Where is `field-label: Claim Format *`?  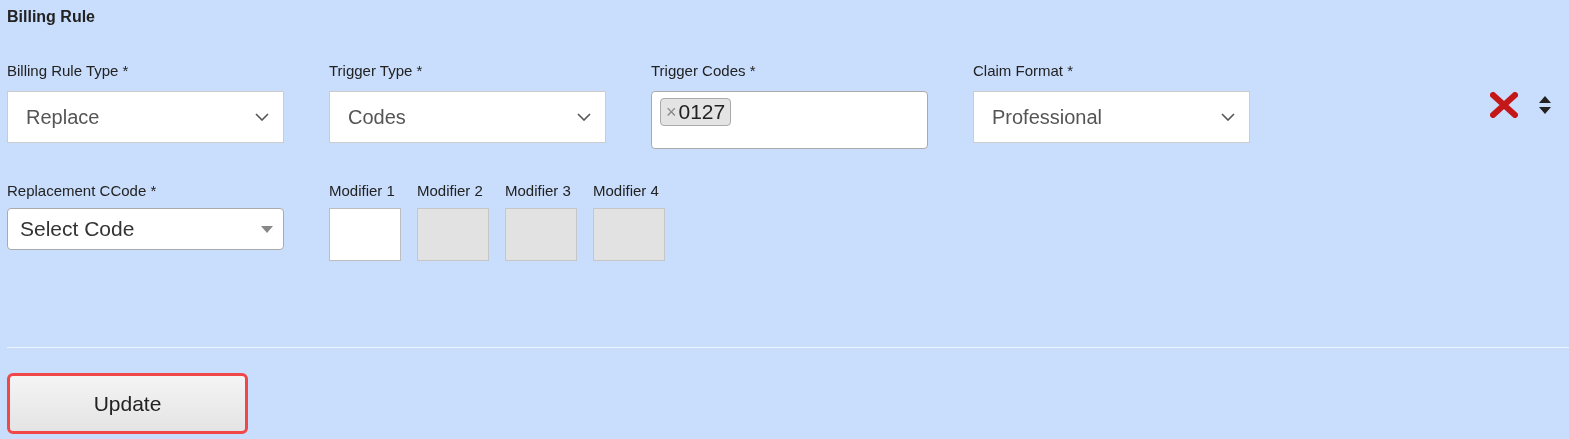
field-label: Claim Format * is located at coordinates (1023, 70).